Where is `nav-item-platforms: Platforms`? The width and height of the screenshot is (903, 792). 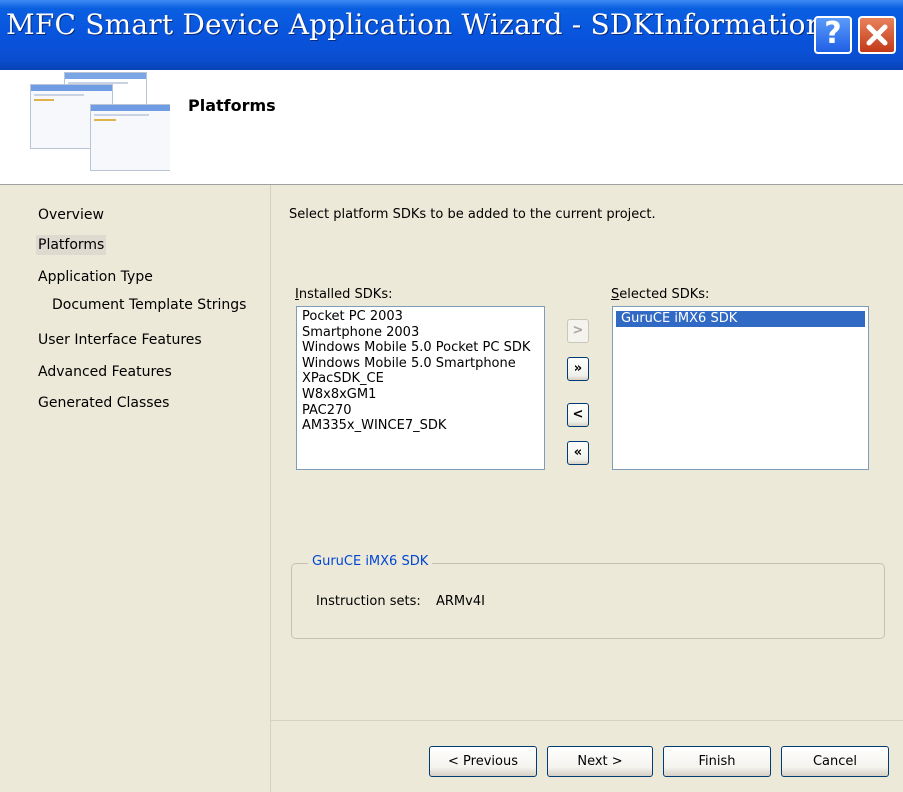 nav-item-platforms: Platforms is located at coordinates (71, 245).